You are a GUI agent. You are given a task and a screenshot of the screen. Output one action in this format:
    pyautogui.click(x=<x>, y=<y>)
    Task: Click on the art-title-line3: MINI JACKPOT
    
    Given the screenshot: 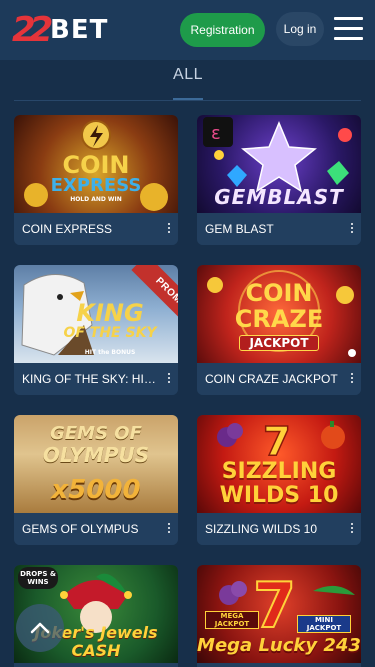 What is the action you would take?
    pyautogui.click(x=324, y=624)
    